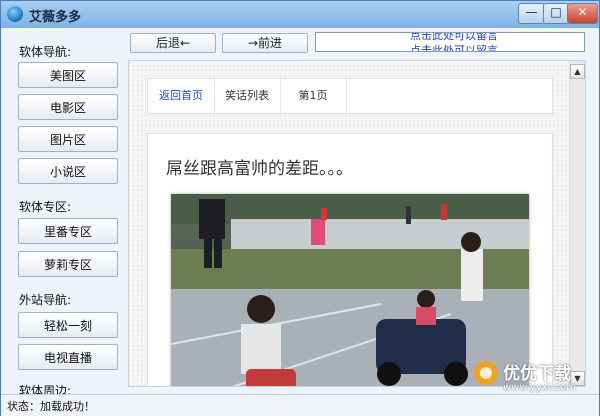 The height and width of the screenshot is (416, 600). I want to click on sidebar-section-label: 软体专区:, so click(45, 207).